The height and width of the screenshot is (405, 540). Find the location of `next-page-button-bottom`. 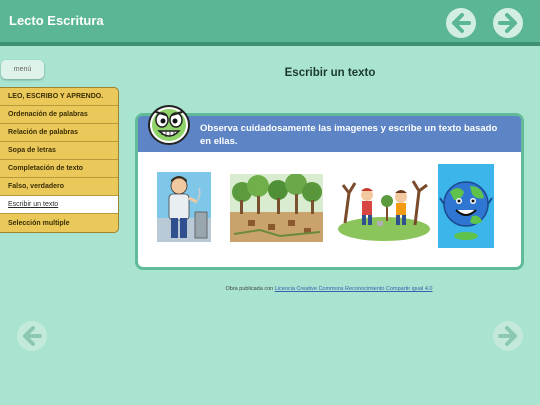

next-page-button-bottom is located at coordinates (508, 336).